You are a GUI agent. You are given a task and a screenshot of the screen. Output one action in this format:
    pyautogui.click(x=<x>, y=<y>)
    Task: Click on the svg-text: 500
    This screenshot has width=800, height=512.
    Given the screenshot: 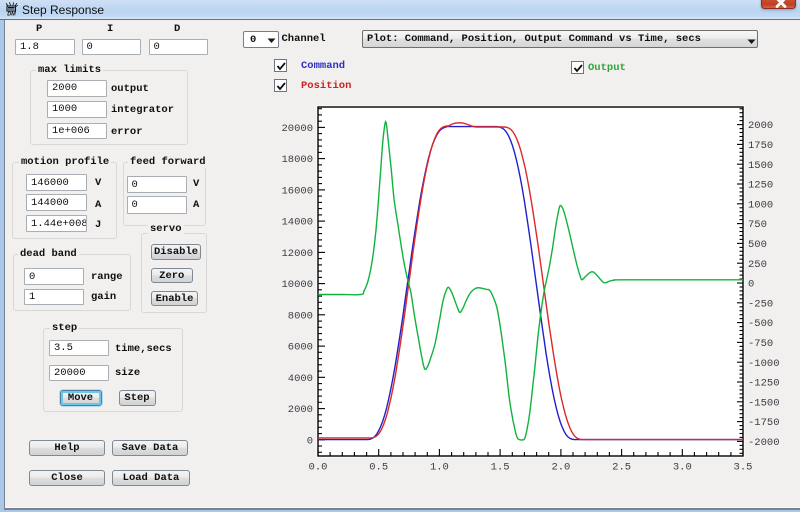 What is the action you would take?
    pyautogui.click(x=757, y=245)
    